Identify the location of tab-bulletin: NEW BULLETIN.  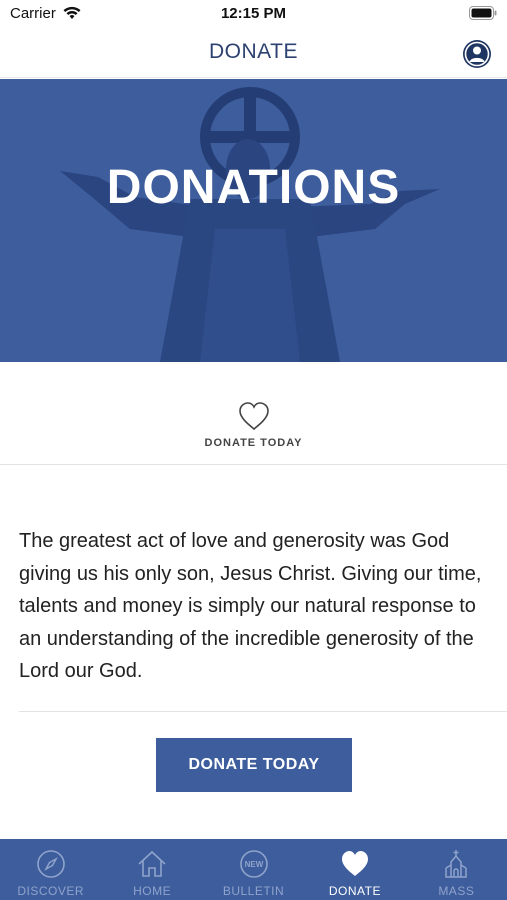
(253, 869).